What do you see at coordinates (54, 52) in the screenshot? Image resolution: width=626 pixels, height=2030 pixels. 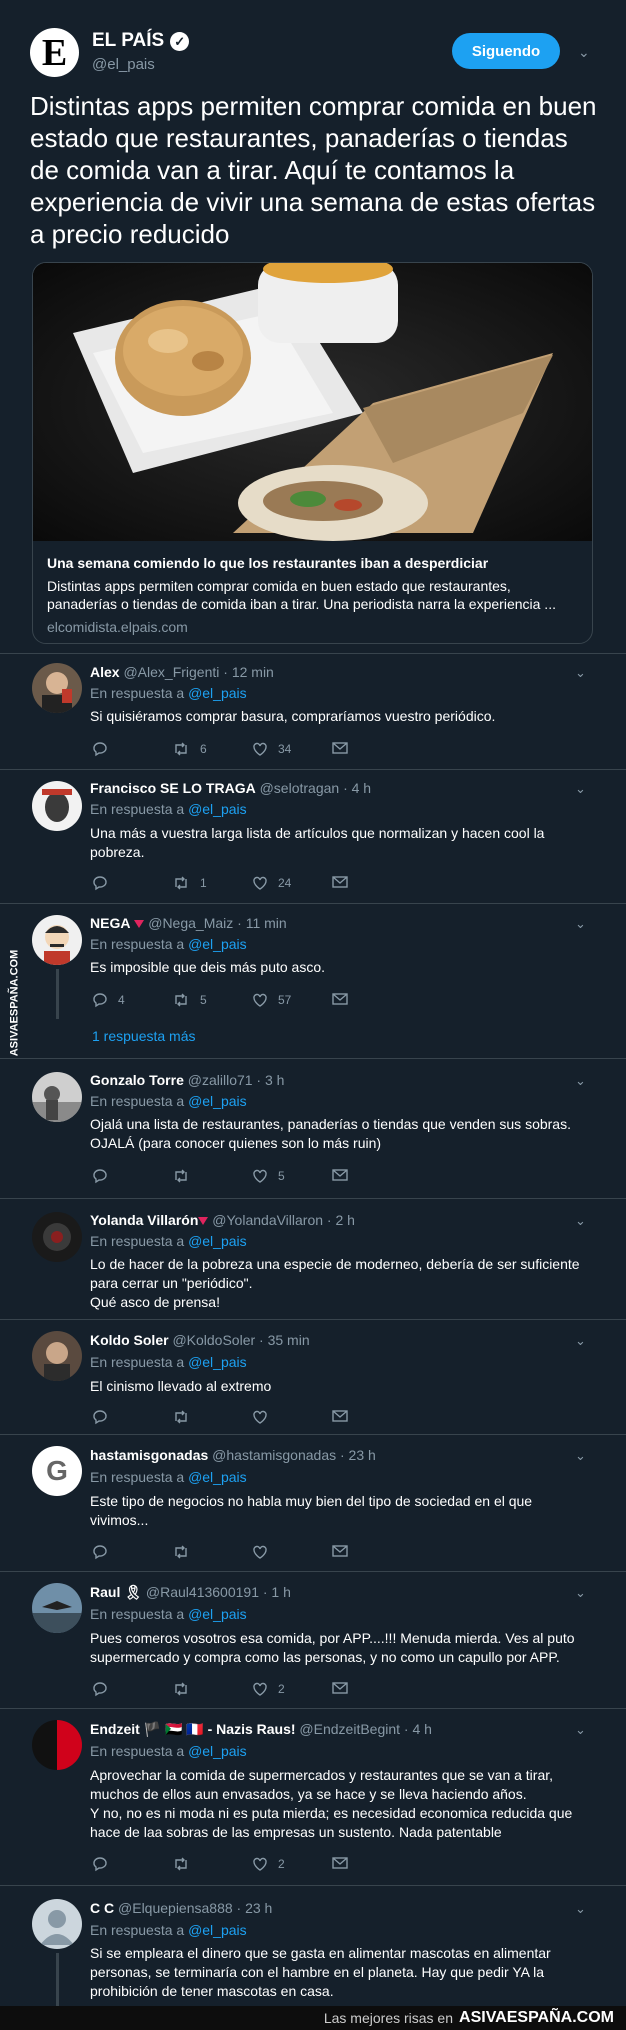 I see `el-pais-avatar: E` at bounding box center [54, 52].